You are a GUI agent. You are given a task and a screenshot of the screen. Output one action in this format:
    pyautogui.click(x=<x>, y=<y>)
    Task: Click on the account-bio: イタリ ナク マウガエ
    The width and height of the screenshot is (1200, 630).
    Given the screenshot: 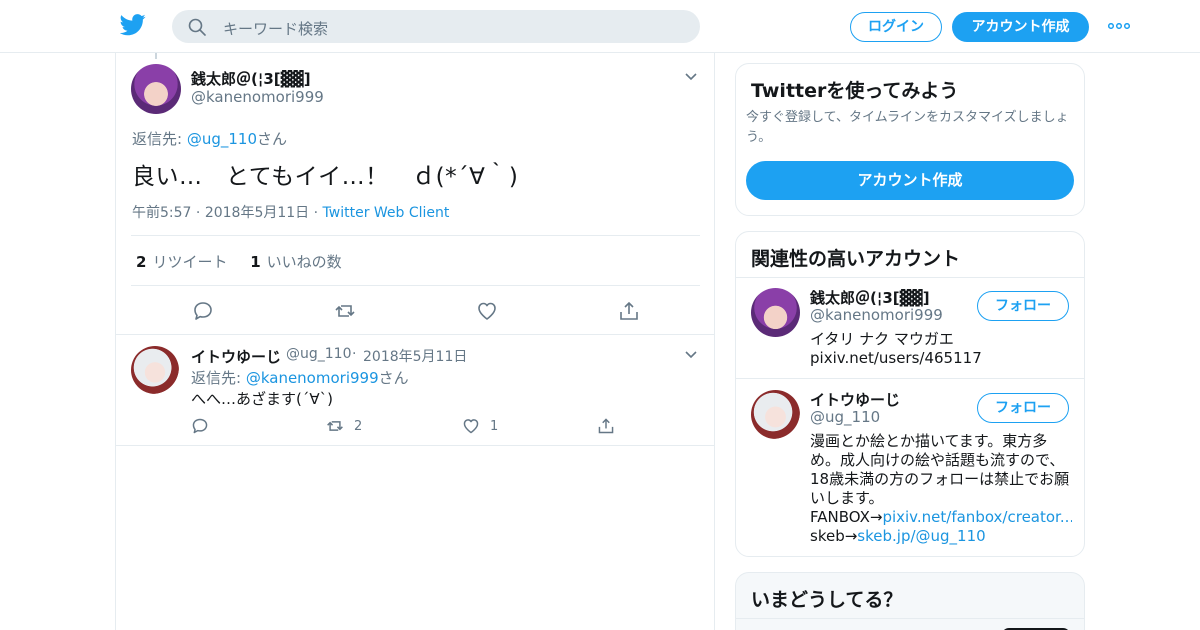 What is the action you would take?
    pyautogui.click(x=882, y=339)
    